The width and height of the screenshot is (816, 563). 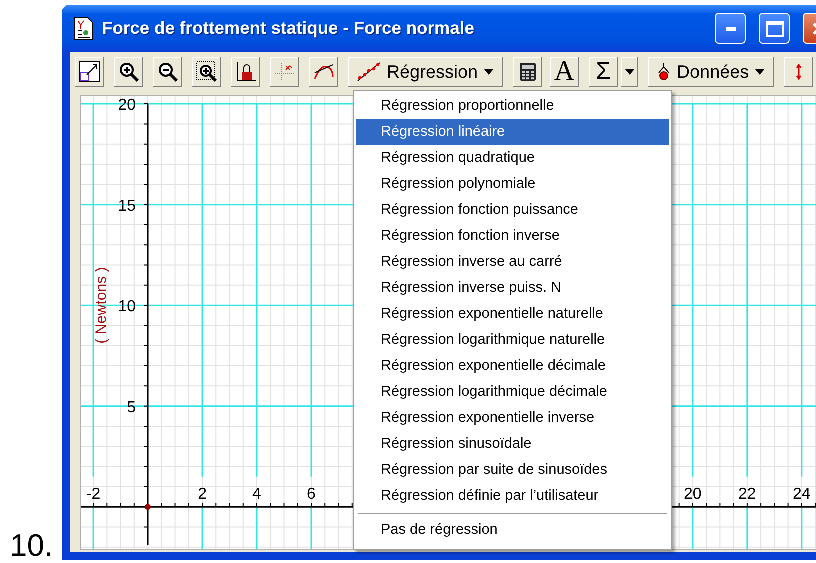 I want to click on menu-item: Régression inverse puiss. N, so click(x=512, y=288).